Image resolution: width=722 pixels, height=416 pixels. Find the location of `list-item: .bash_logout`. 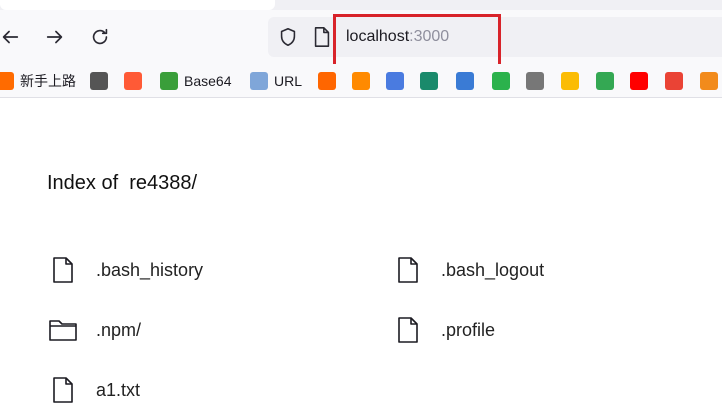

list-item: .bash_logout is located at coordinates (468, 270).